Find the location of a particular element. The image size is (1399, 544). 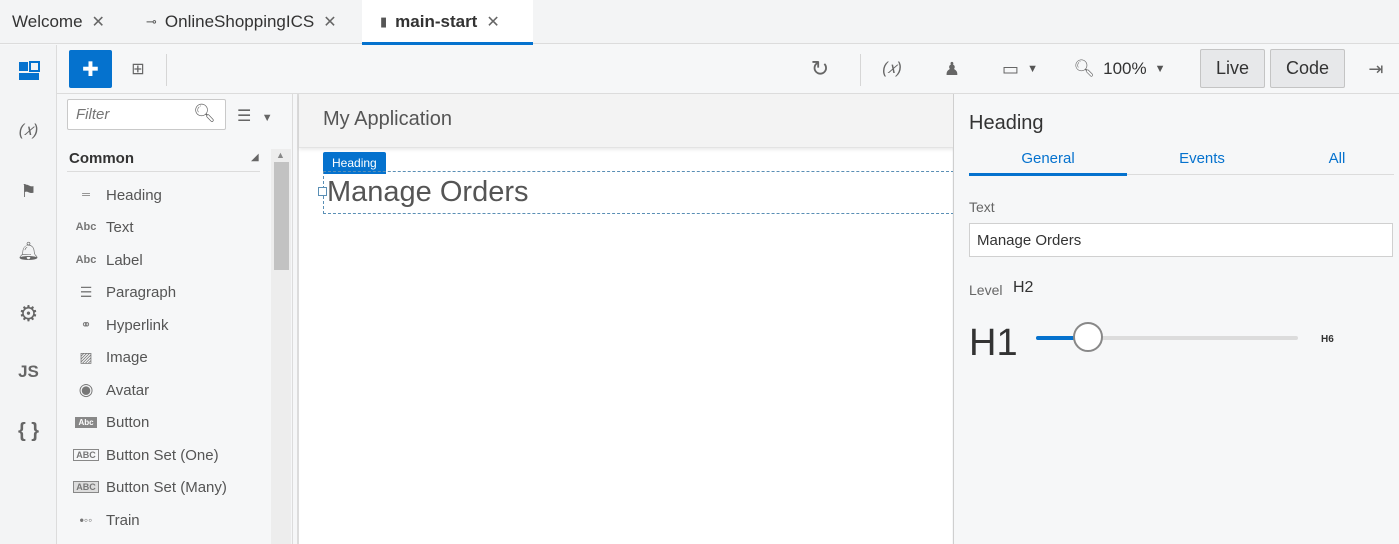

text-field: Manage Orders is located at coordinates (1181, 240).